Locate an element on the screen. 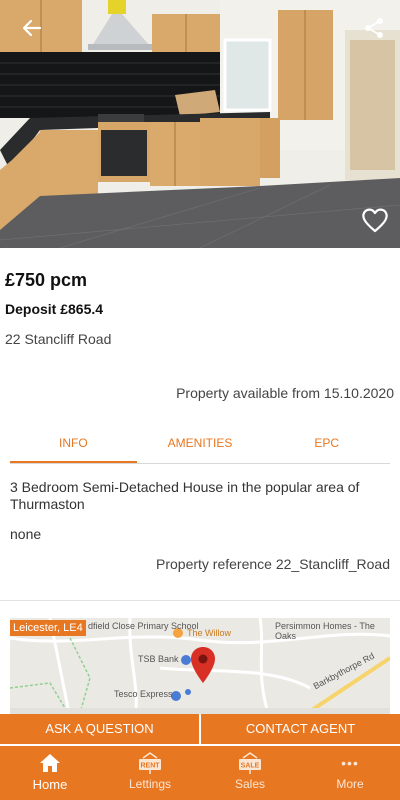  nav-sales: SALE Sales is located at coordinates (250, 773).